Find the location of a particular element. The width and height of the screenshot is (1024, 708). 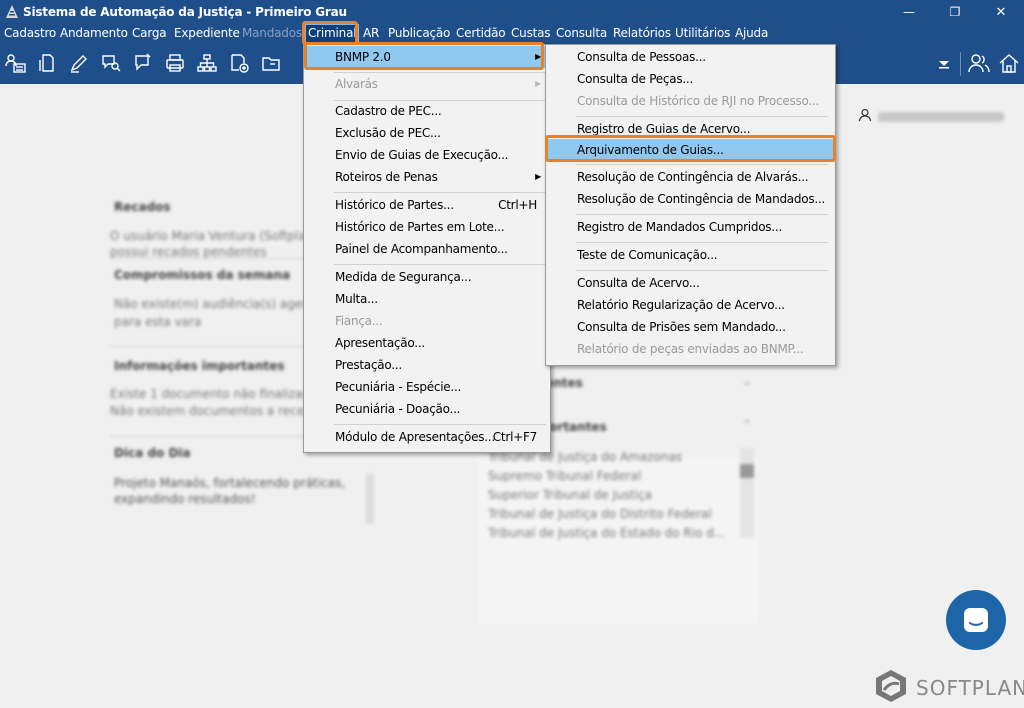

dropdown-button is located at coordinates (944, 63).